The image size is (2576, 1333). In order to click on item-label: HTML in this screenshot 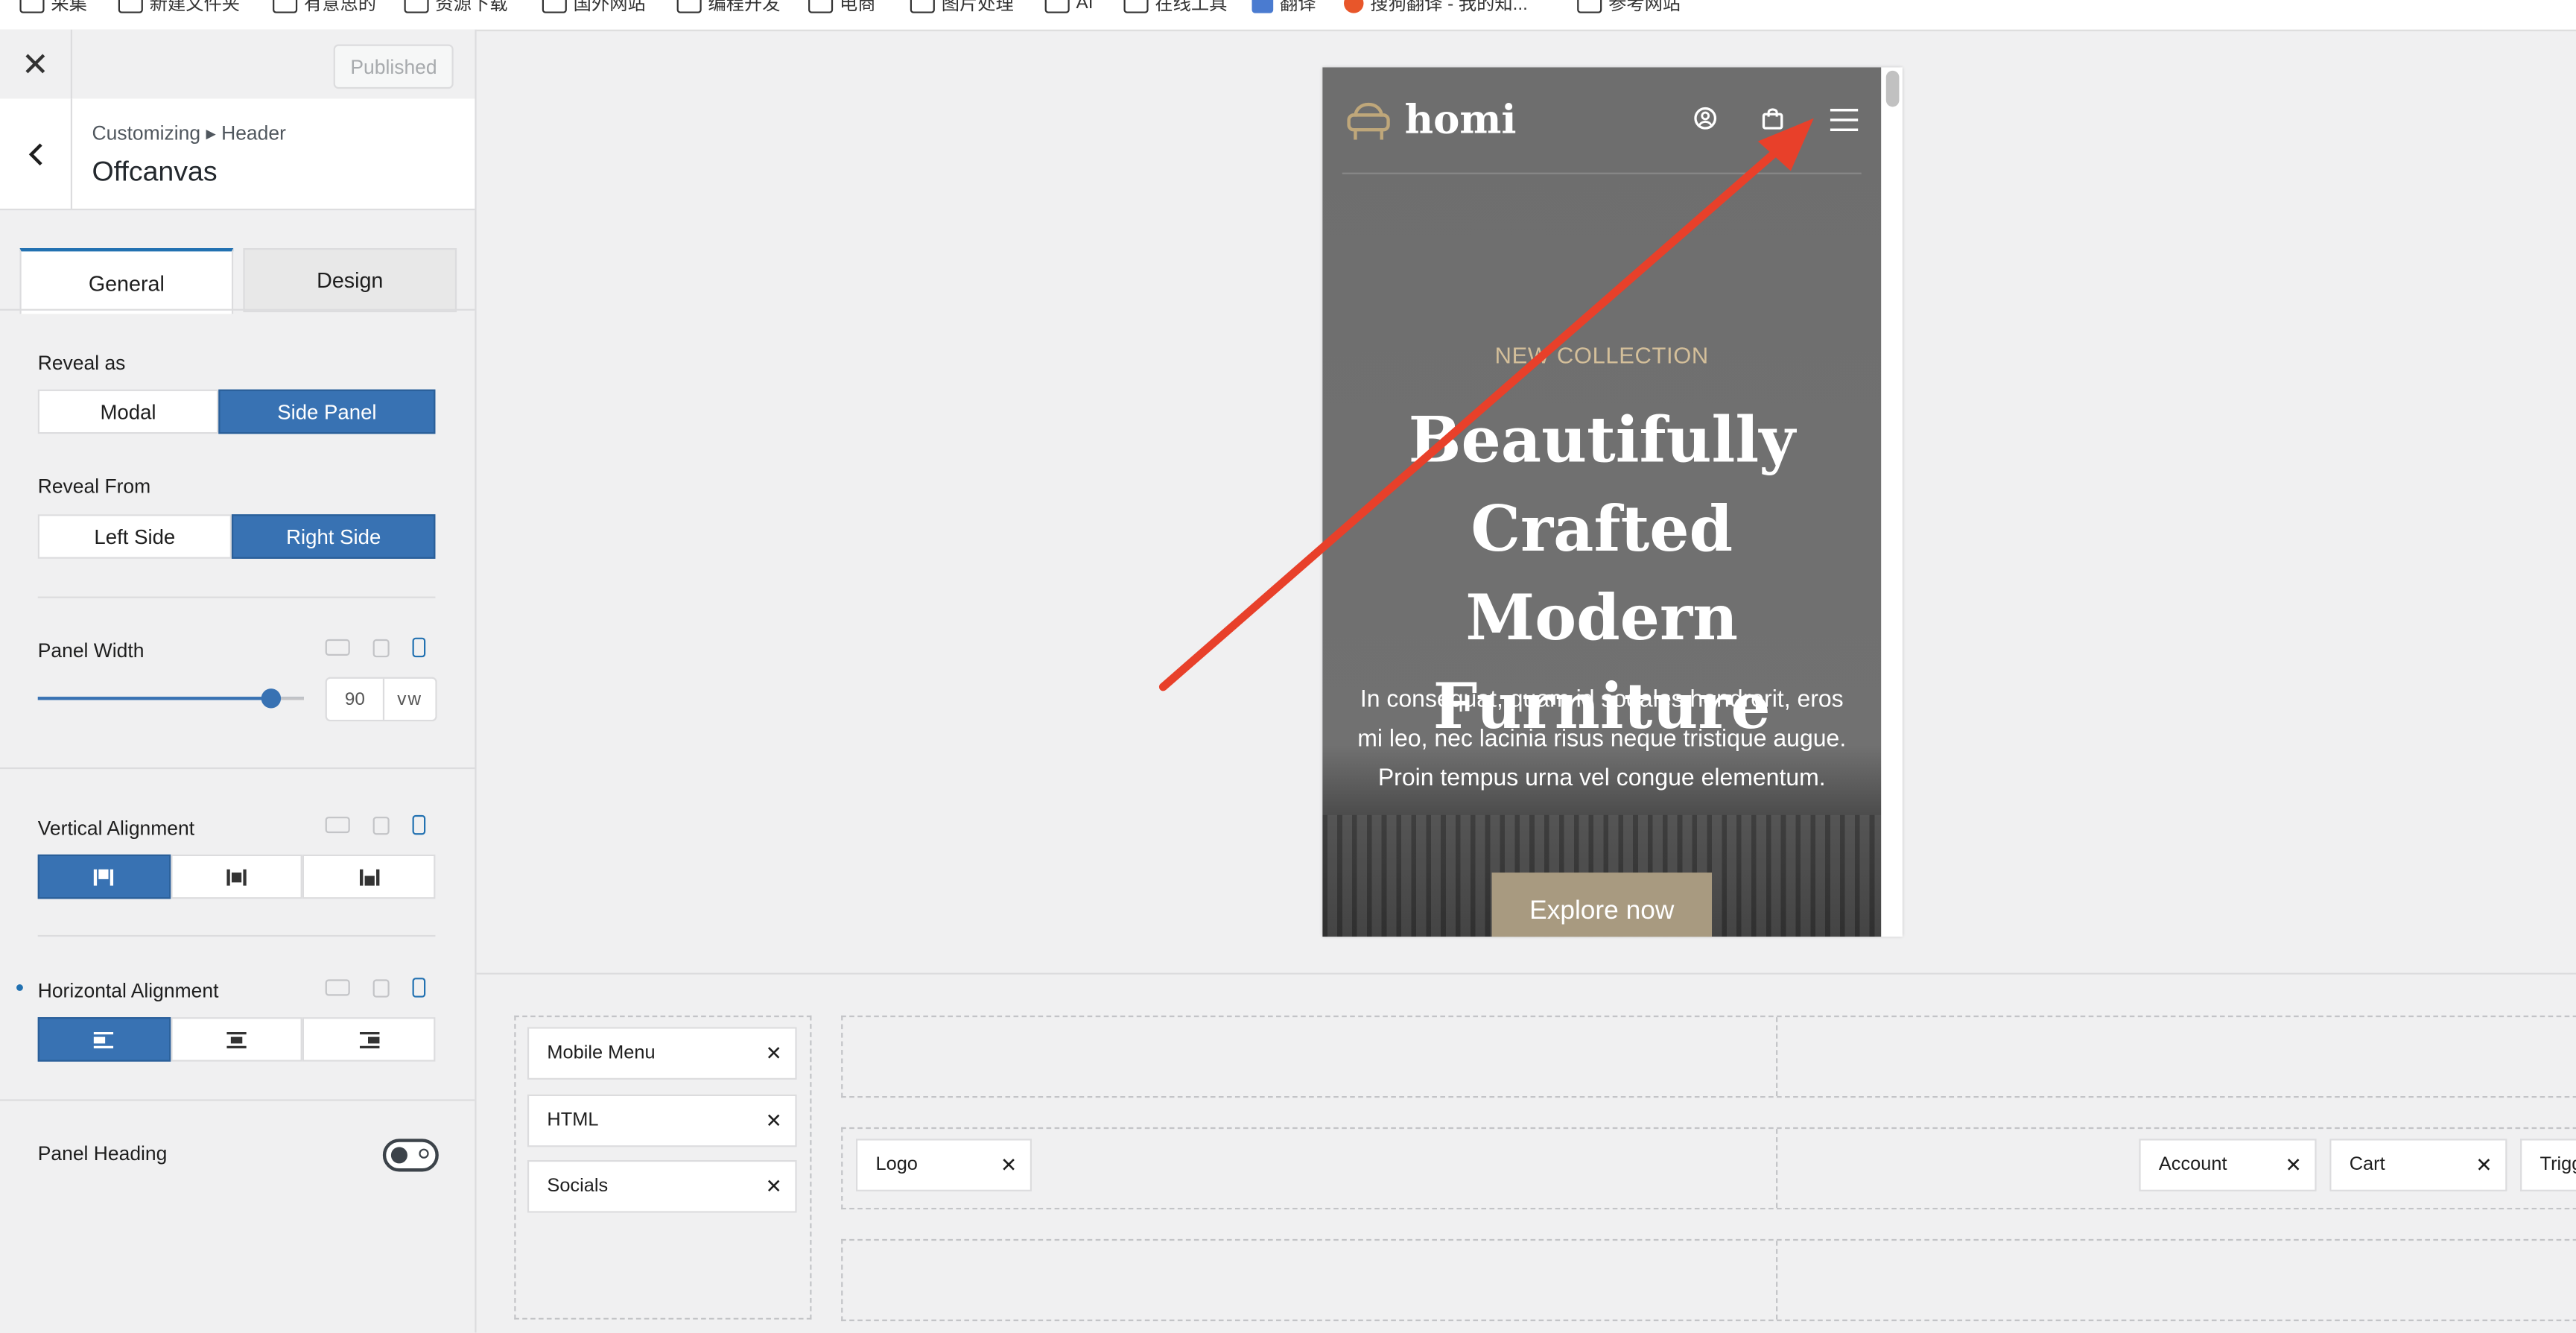, I will do `click(573, 1120)`.